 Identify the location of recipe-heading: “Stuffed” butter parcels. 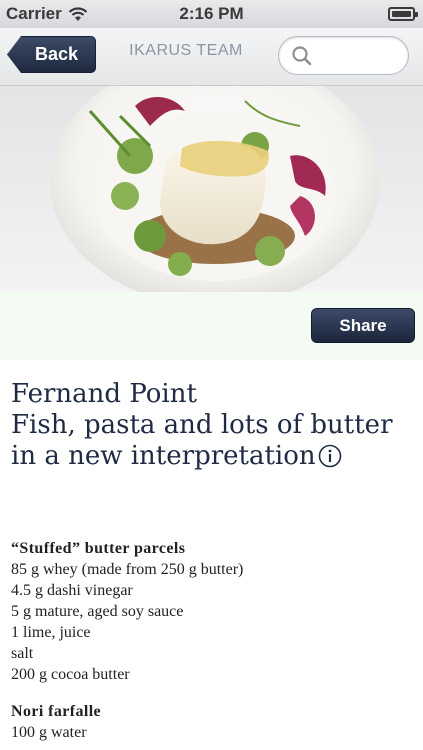
(98, 548).